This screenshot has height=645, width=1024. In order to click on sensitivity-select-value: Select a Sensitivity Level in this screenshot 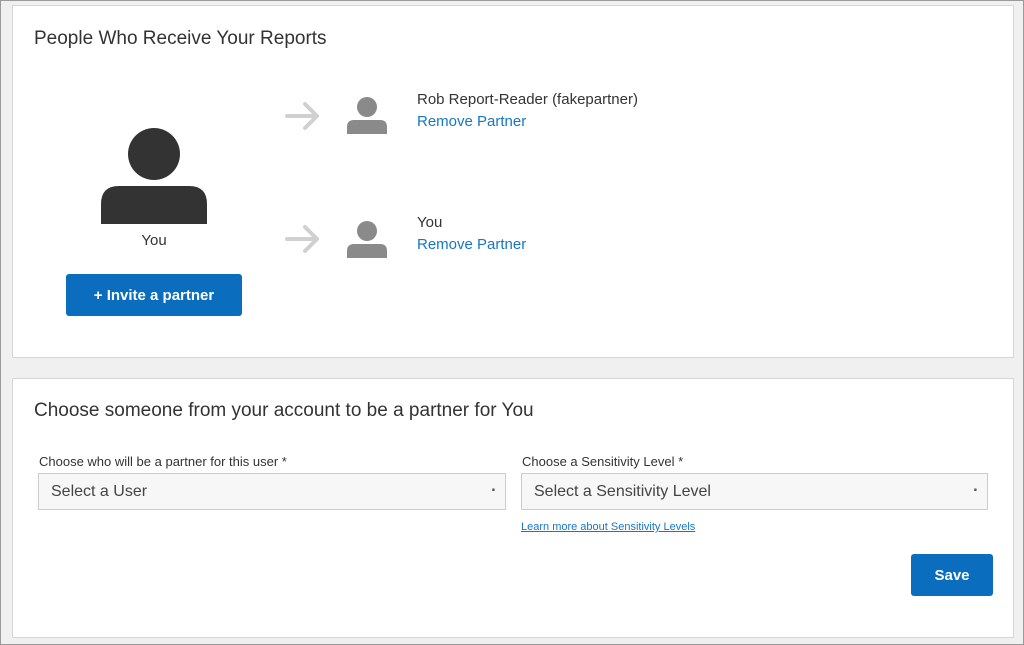, I will do `click(622, 491)`.